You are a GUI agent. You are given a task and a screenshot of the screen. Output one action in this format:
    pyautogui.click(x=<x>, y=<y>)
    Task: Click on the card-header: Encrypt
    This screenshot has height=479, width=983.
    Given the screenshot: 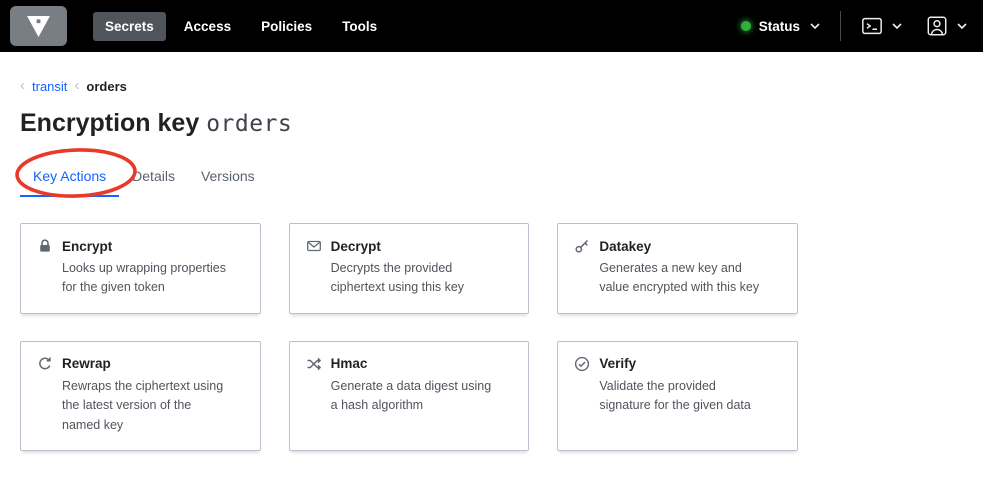 What is the action you would take?
    pyautogui.click(x=140, y=246)
    